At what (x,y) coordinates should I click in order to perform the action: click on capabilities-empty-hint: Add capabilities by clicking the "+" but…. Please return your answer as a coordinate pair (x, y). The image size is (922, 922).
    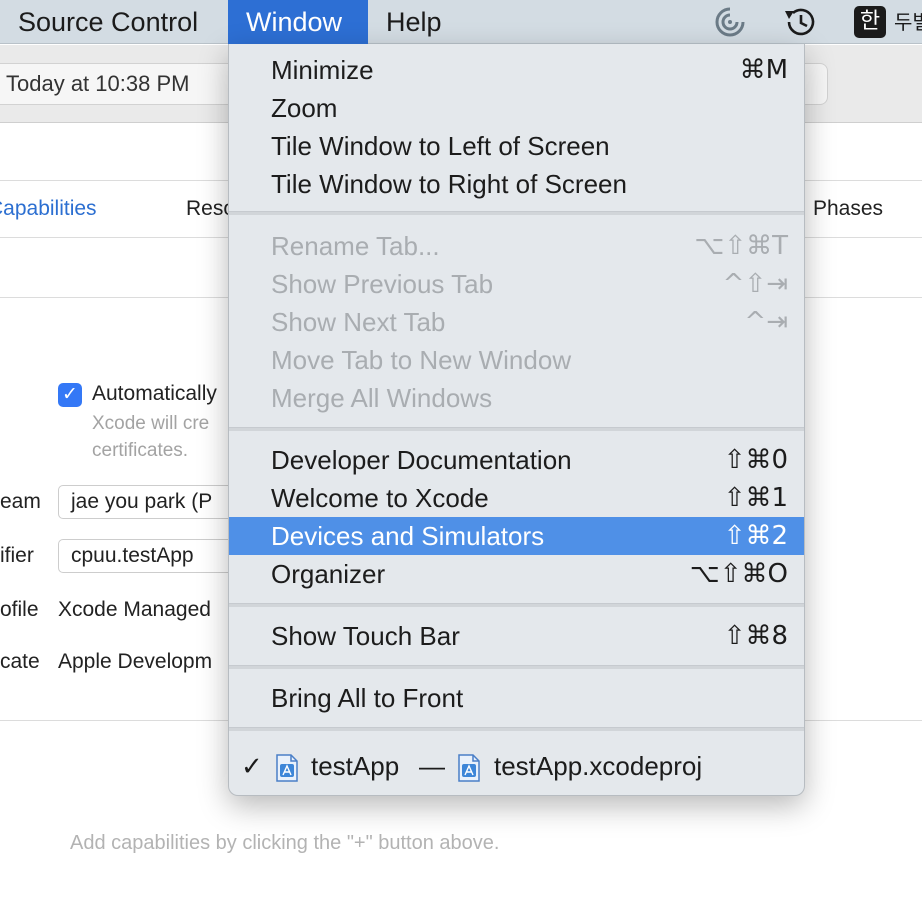
    Looking at the image, I should click on (285, 843).